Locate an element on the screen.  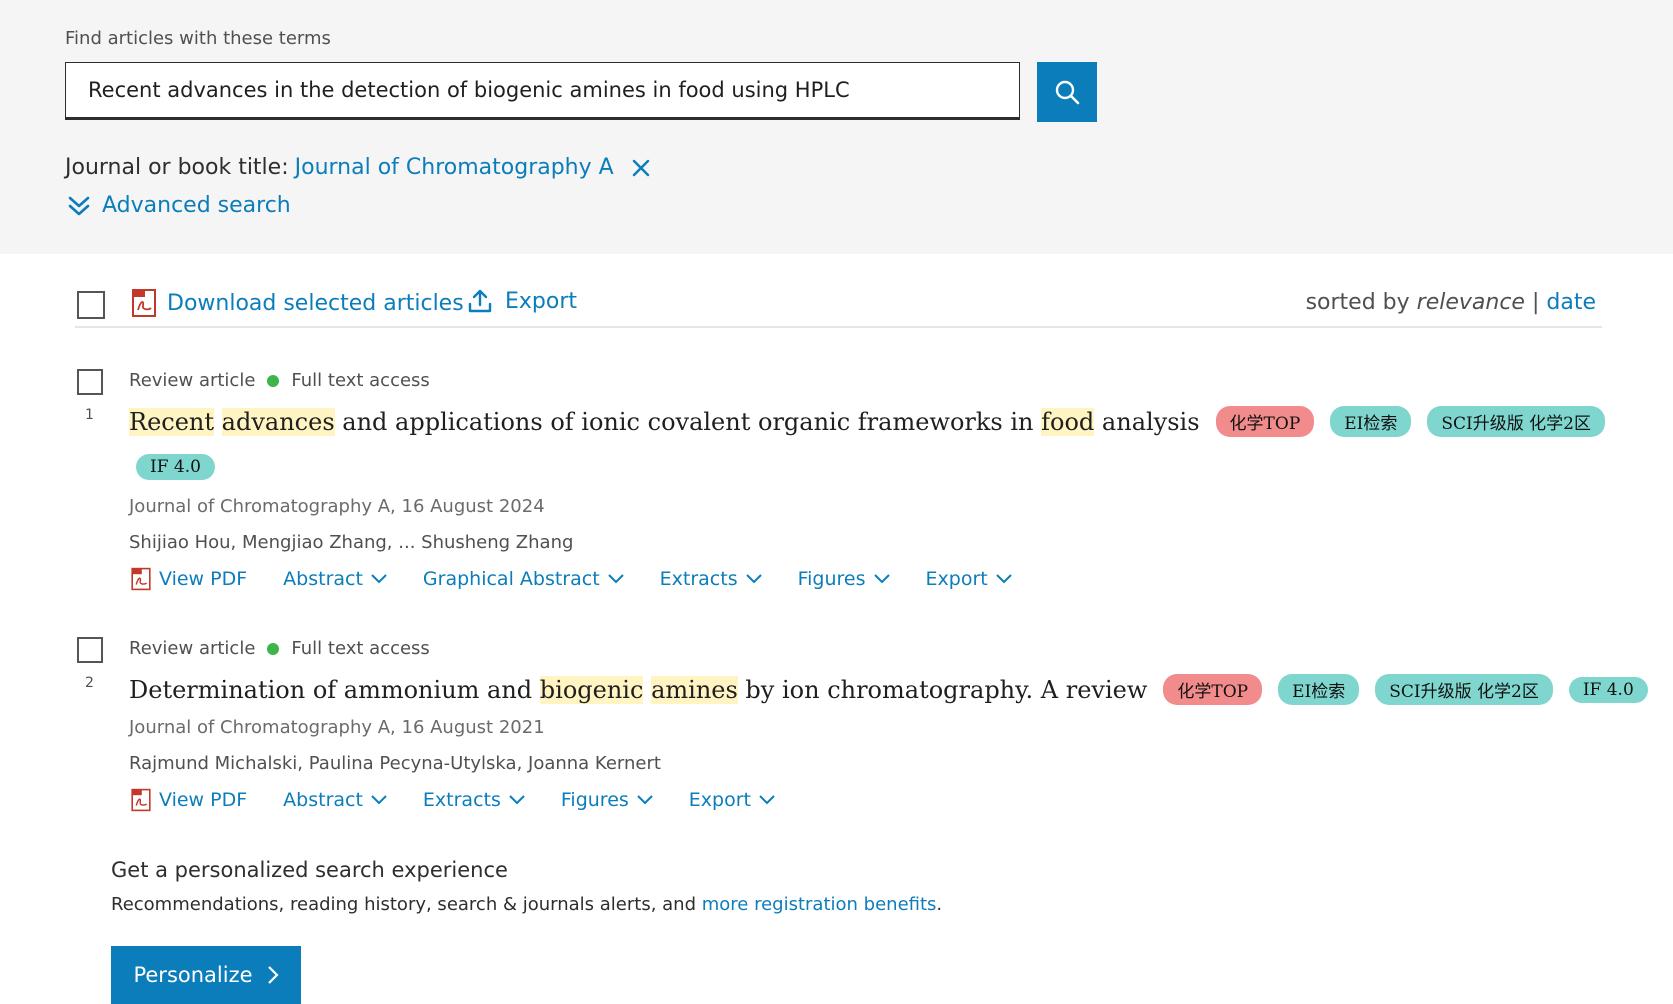
search-field is located at coordinates (542, 91).